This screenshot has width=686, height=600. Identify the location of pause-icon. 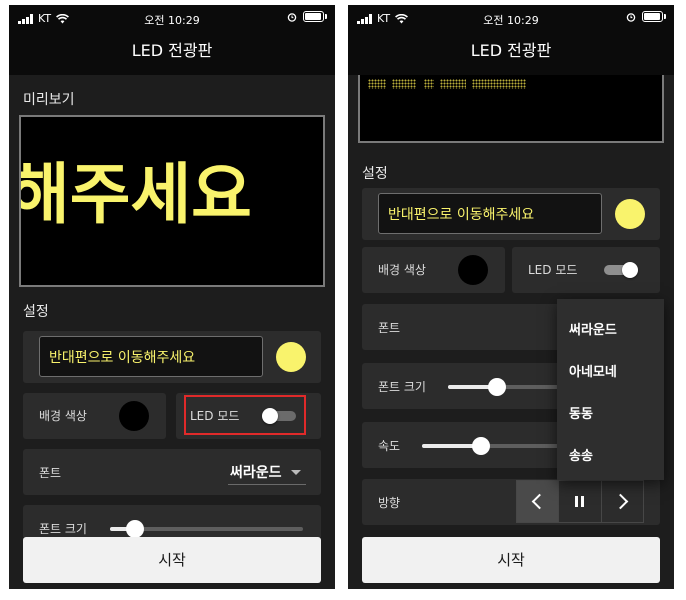
(580, 501).